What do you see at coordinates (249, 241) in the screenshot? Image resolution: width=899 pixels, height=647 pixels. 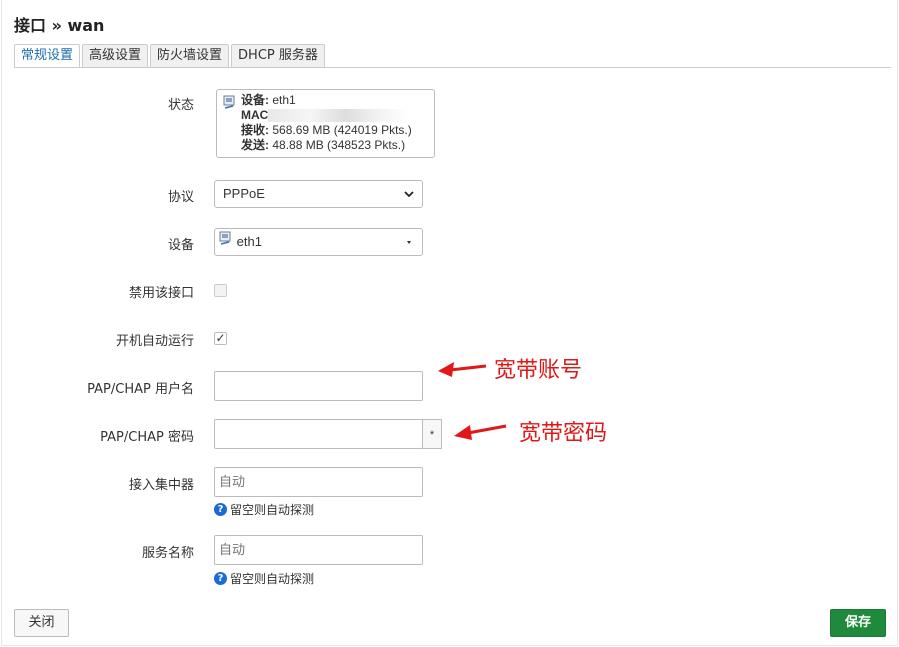 I see `device-value: eth1` at bounding box center [249, 241].